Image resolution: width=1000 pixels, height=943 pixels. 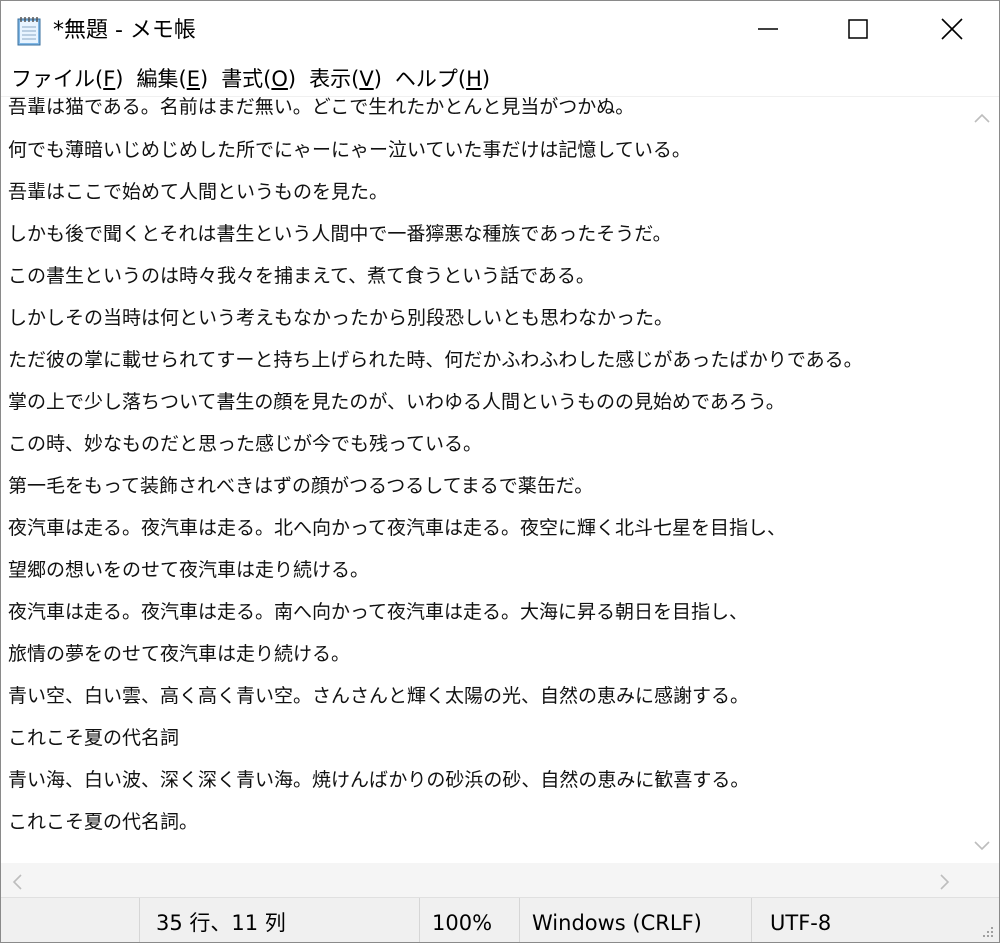 I want to click on minimize-icon, so click(x=768, y=31).